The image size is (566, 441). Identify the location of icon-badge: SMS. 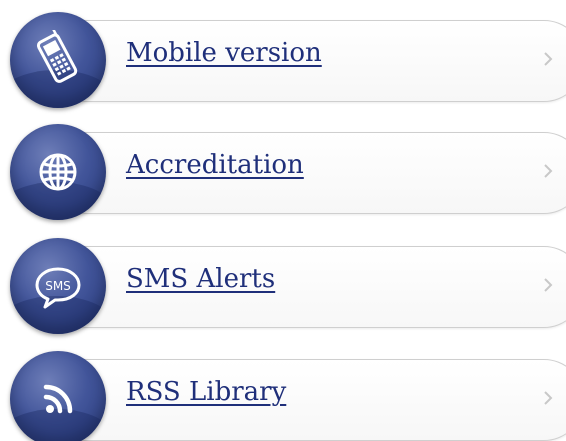
(58, 286).